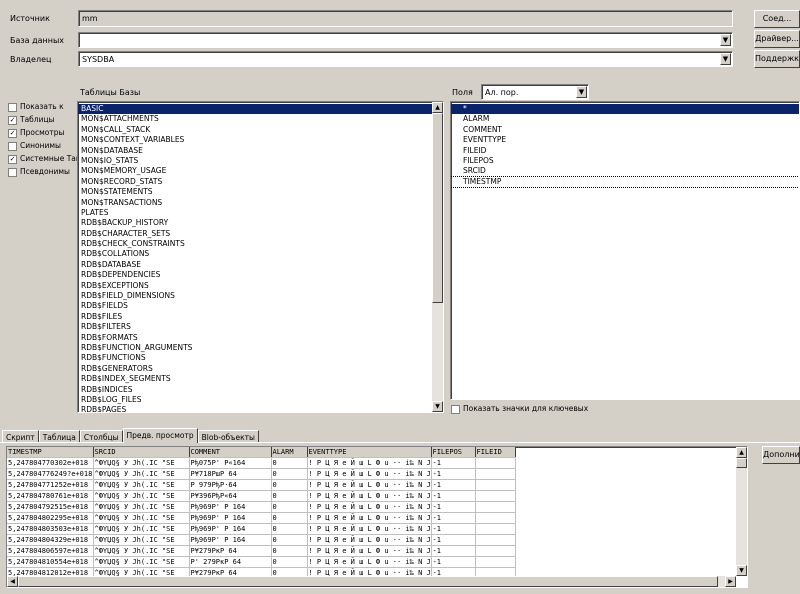  I want to click on grid-vscrollbar: ▲ ▼, so click(741, 511).